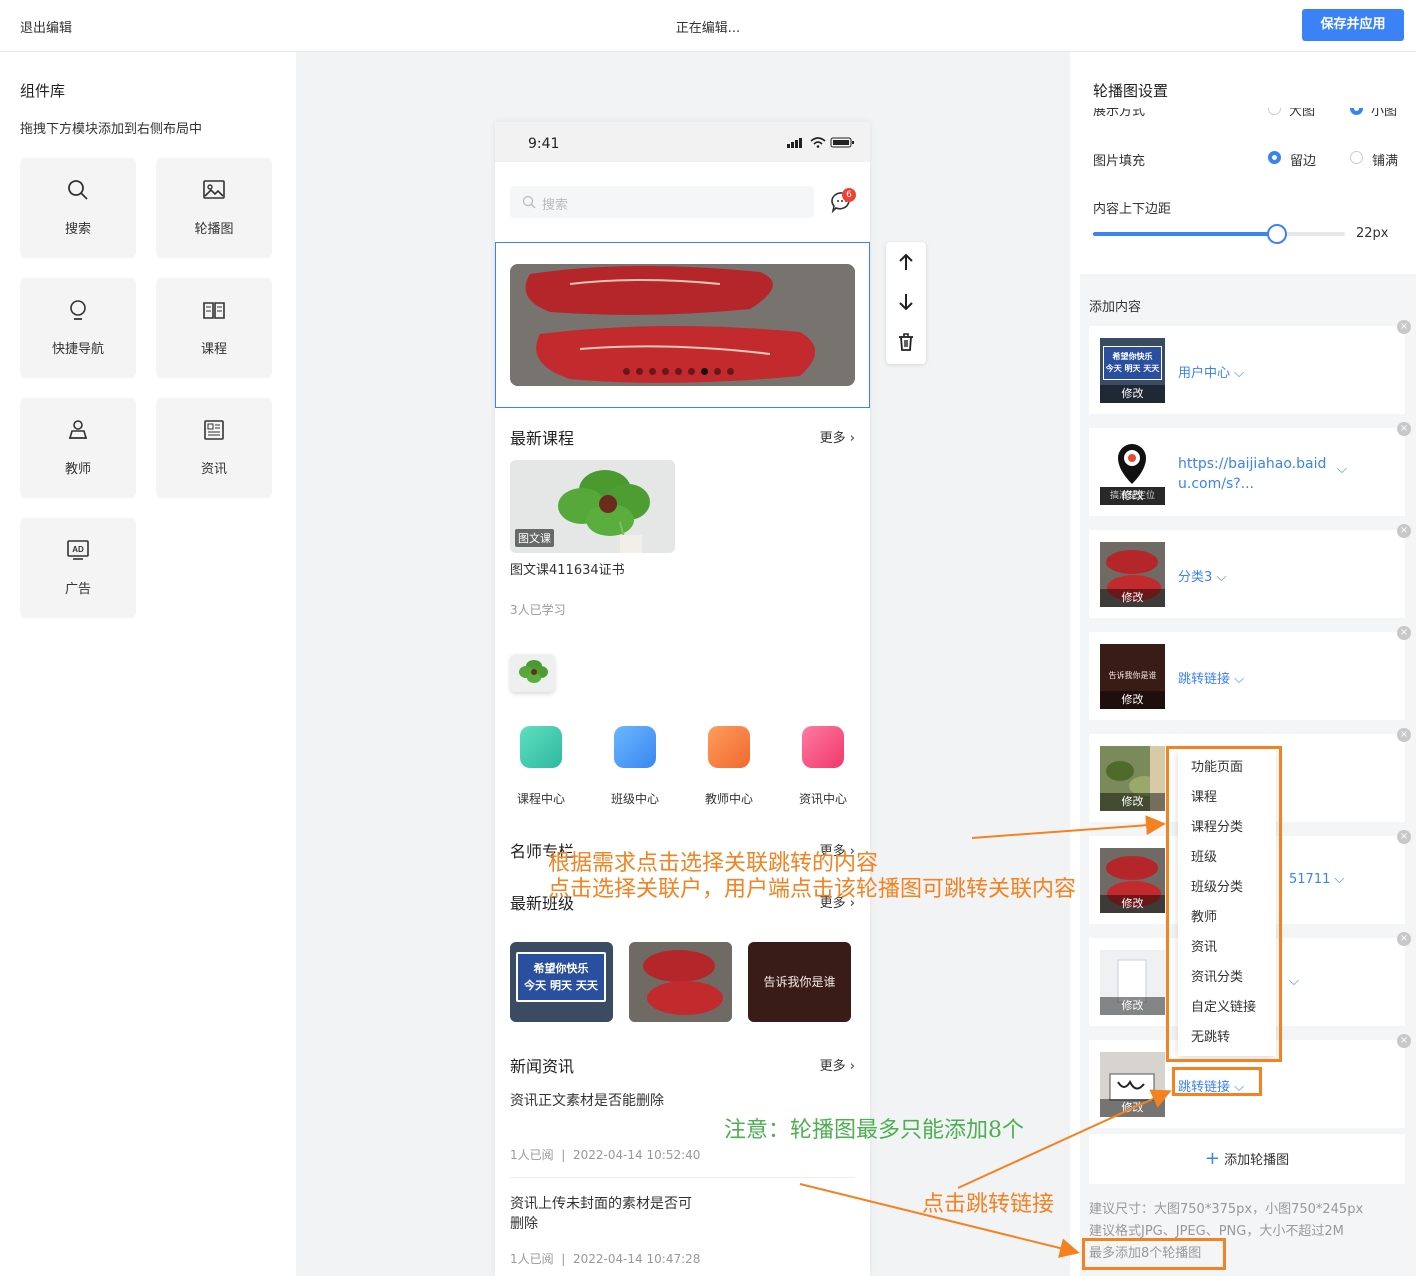 This screenshot has height=1276, width=1416. Describe the element at coordinates (985, 1036) in the screenshot. I see `annotation-arrows` at that location.